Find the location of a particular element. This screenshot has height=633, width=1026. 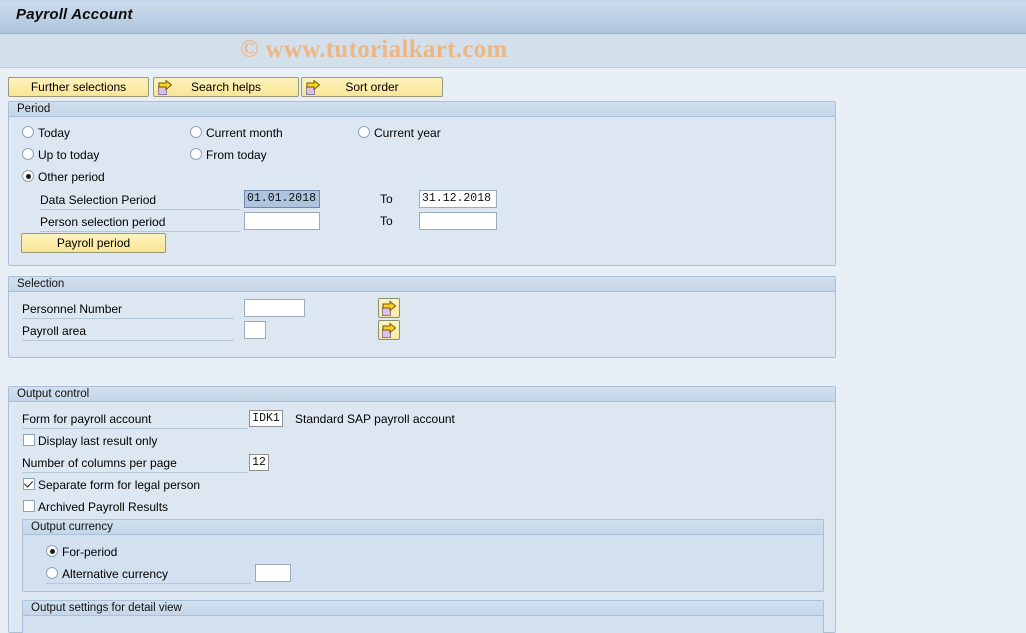

search-helps-label: Search helps is located at coordinates (226, 87).